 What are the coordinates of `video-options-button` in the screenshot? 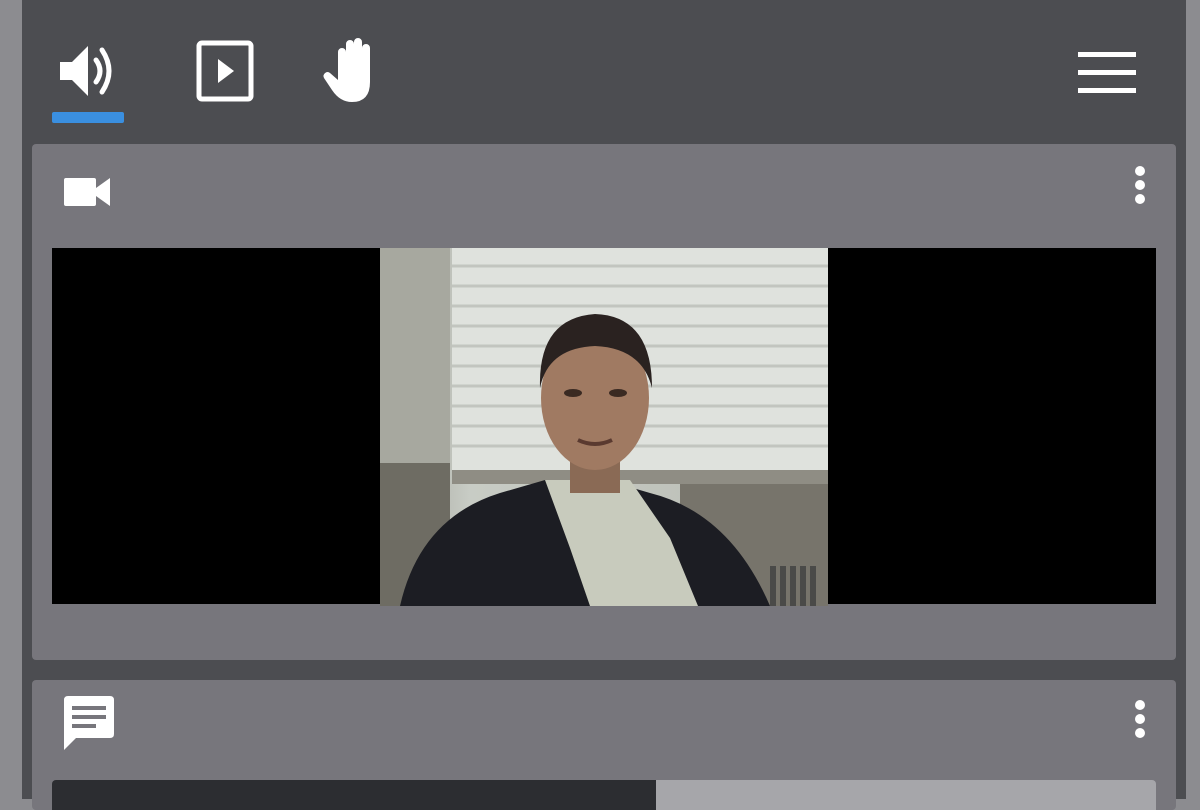 It's located at (1140, 185).